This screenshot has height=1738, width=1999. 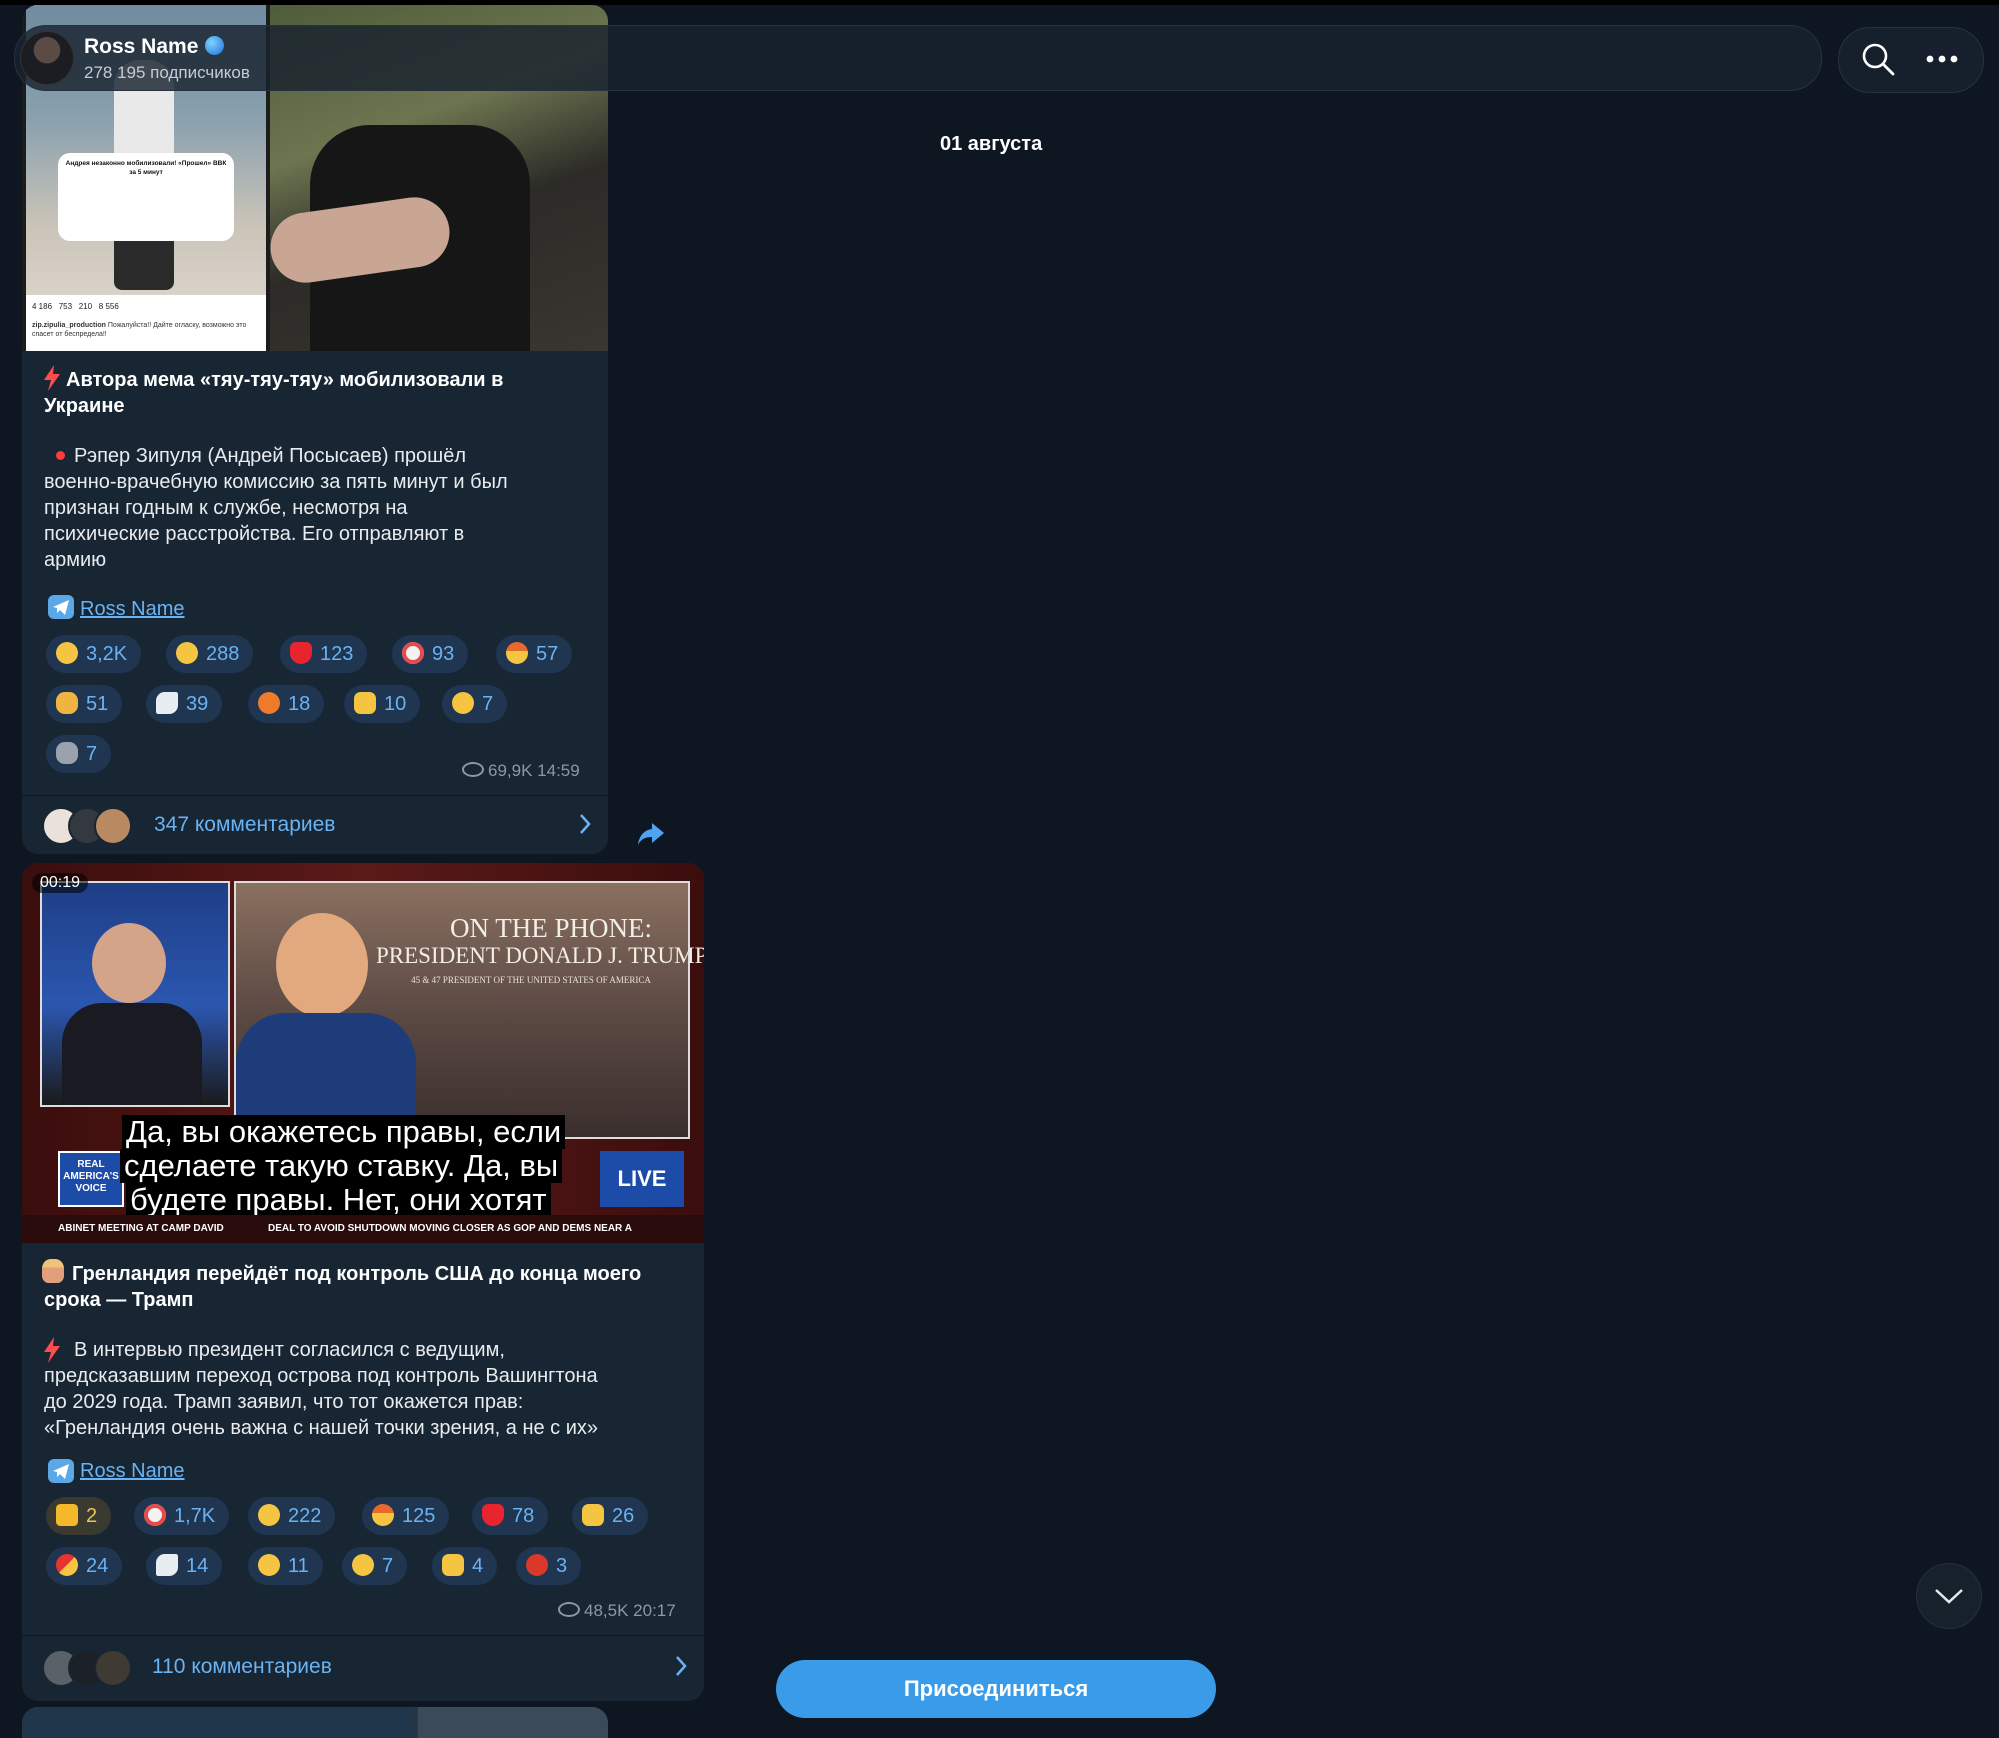 I want to click on reaction-heart: 78, so click(x=510, y=1516).